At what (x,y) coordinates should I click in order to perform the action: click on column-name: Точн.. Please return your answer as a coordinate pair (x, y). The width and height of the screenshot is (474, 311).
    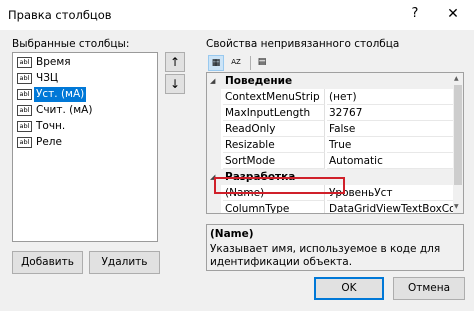
    Looking at the image, I should click on (51, 126).